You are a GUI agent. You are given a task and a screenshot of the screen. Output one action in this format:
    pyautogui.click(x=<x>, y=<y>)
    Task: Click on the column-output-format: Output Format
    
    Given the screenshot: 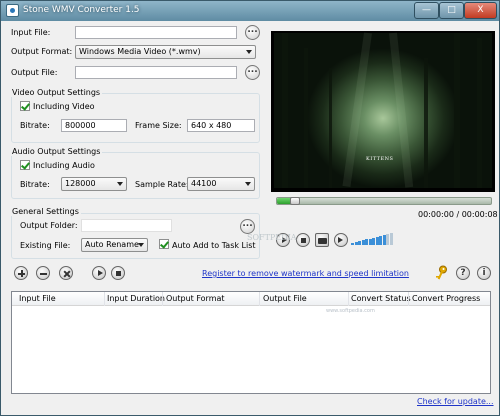 What is the action you would take?
    pyautogui.click(x=195, y=298)
    